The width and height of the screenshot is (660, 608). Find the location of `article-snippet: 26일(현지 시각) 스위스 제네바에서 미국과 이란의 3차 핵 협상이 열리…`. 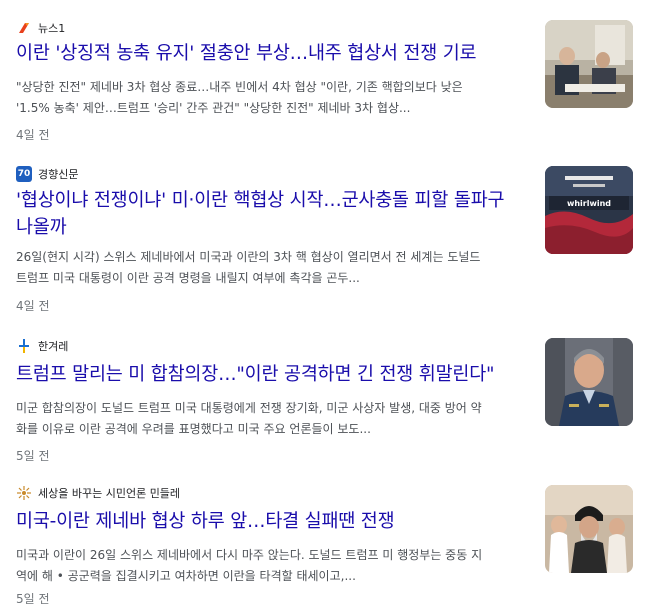

article-snippet: 26일(현지 시각) 스위스 제네바에서 미국과 이란의 3차 핵 협상이 열리… is located at coordinates (272, 268).